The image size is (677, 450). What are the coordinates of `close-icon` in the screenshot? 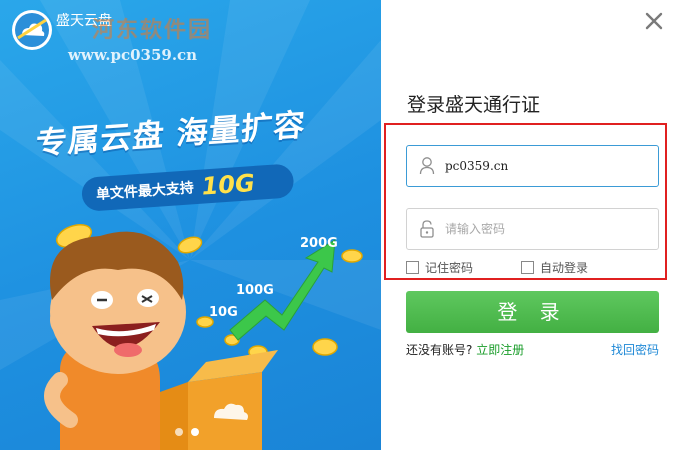 It's located at (654, 21).